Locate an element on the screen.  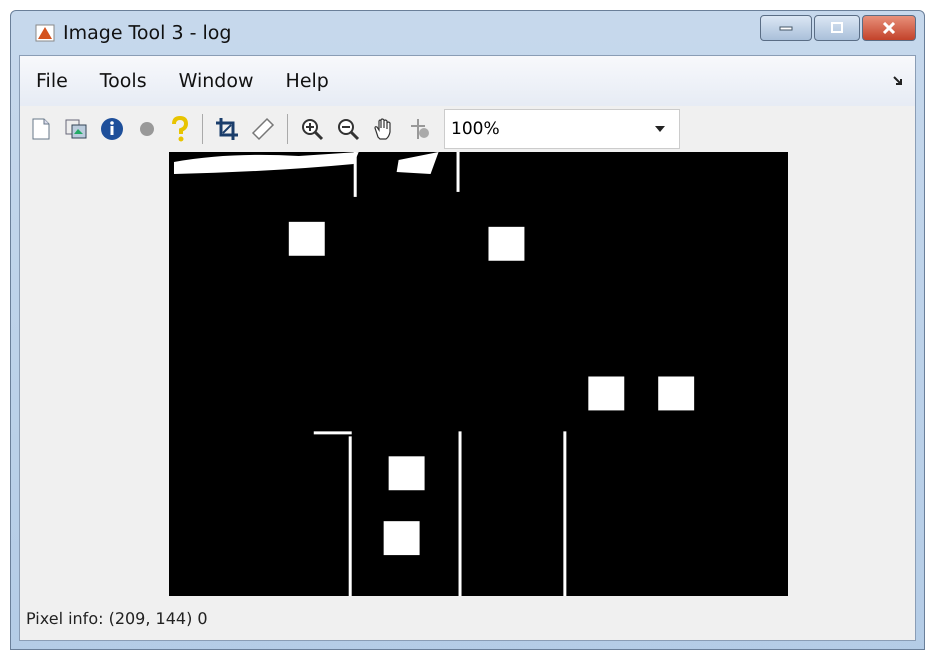
maximize-button is located at coordinates (837, 28).